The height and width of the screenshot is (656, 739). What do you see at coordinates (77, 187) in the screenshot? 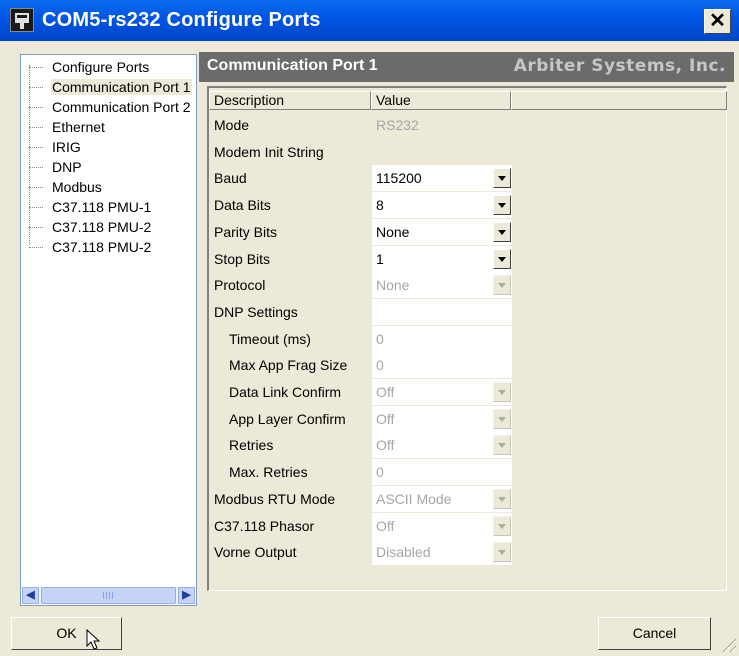
I see `tree-item-label: Modbus` at bounding box center [77, 187].